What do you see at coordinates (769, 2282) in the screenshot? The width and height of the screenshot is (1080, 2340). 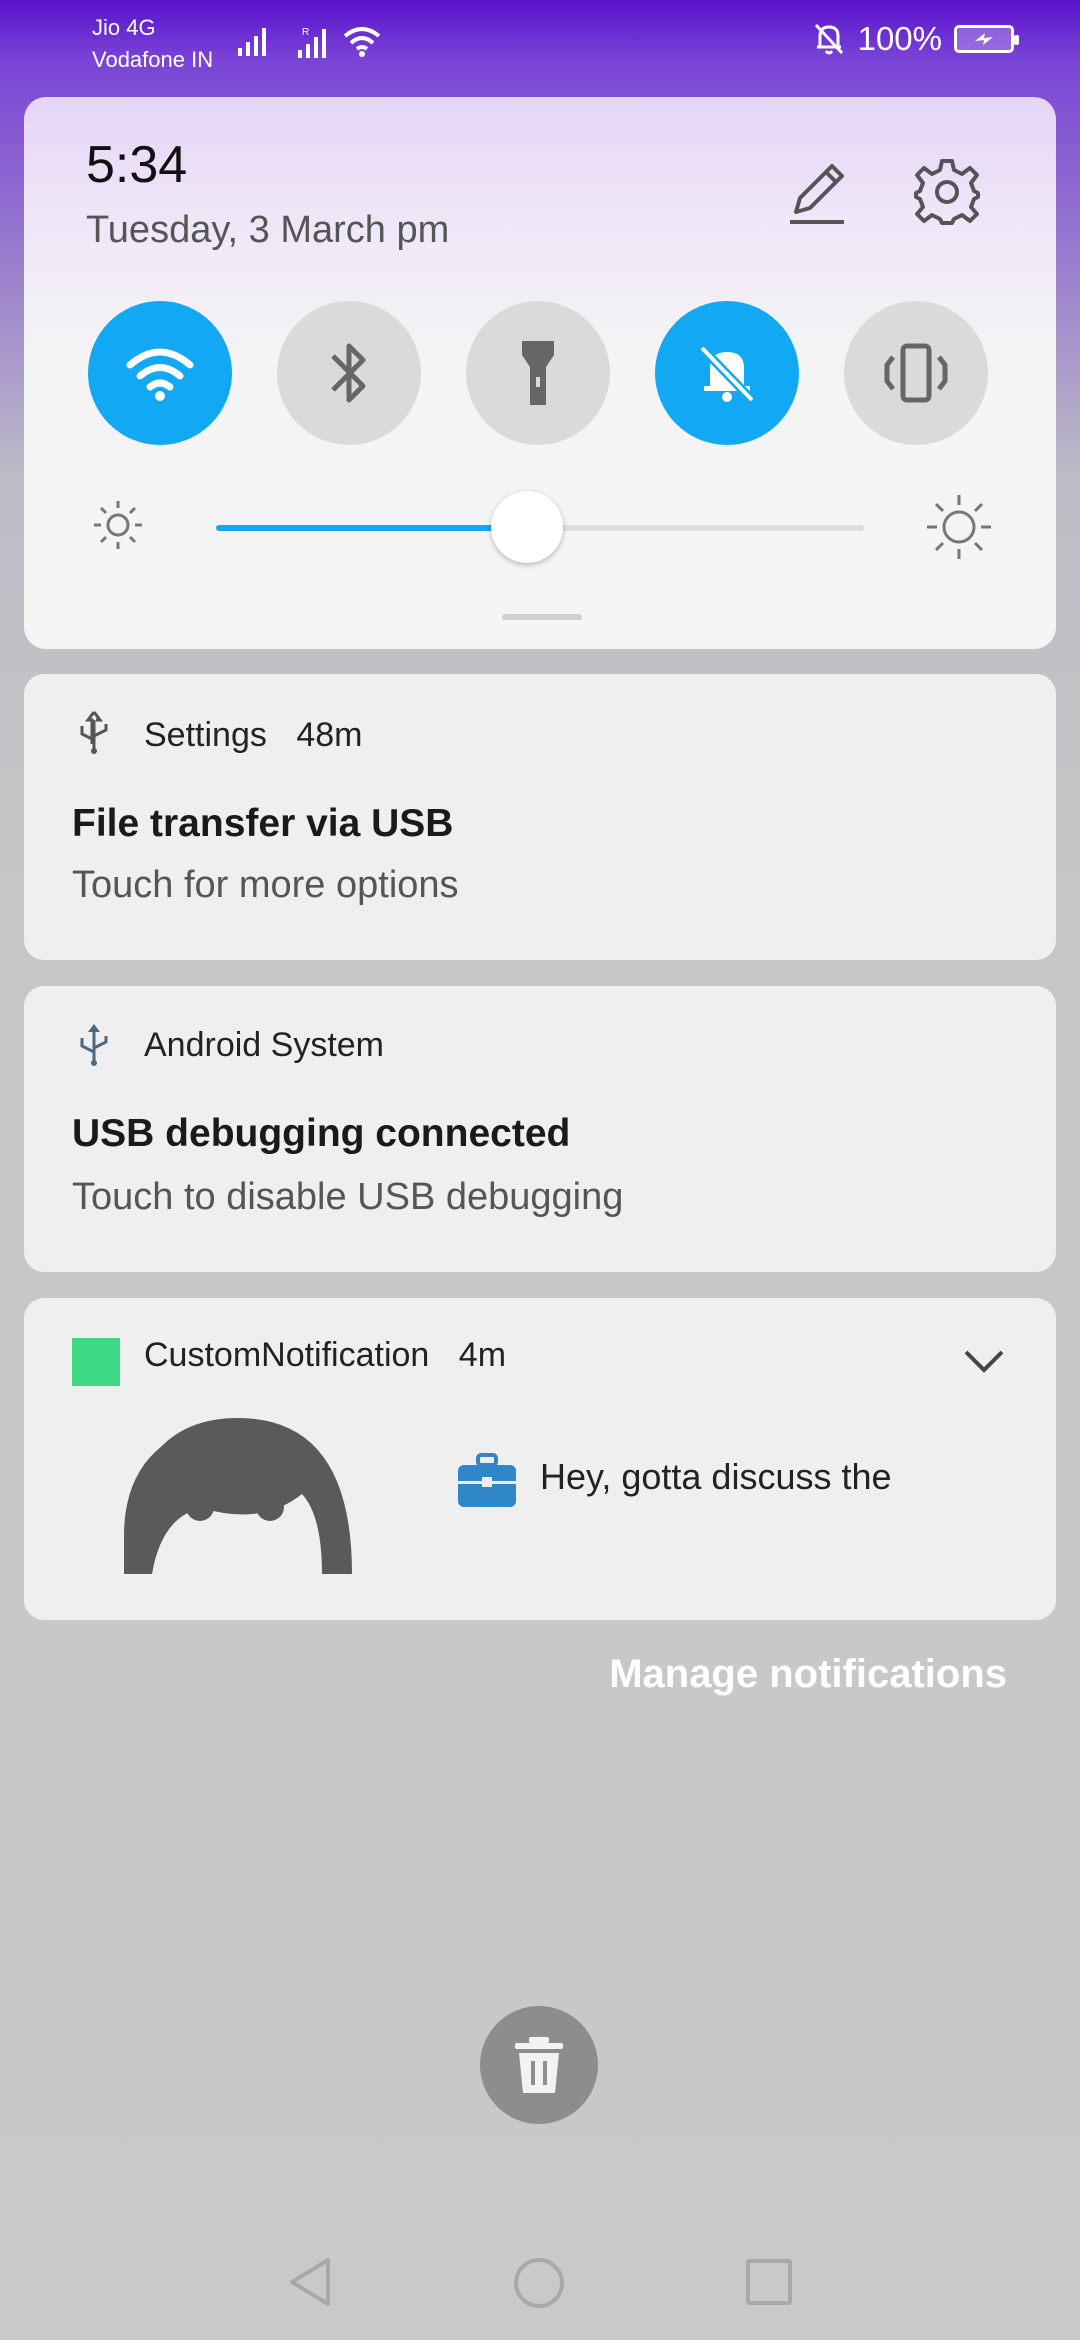 I see `recents-icon` at bounding box center [769, 2282].